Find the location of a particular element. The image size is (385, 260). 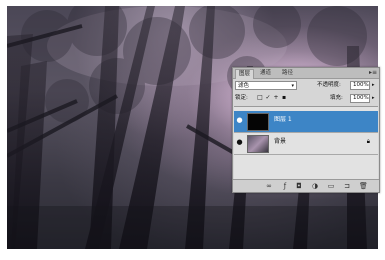

fill-slider-icon: ▸ is located at coordinates (373, 98).